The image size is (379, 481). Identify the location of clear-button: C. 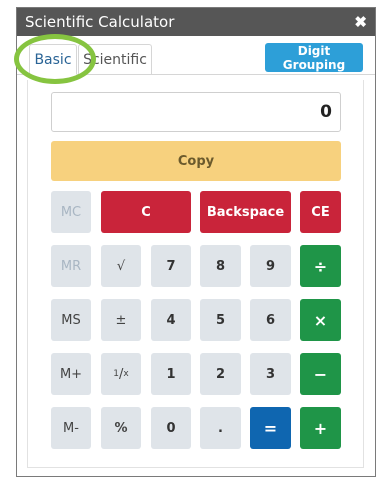
(146, 212).